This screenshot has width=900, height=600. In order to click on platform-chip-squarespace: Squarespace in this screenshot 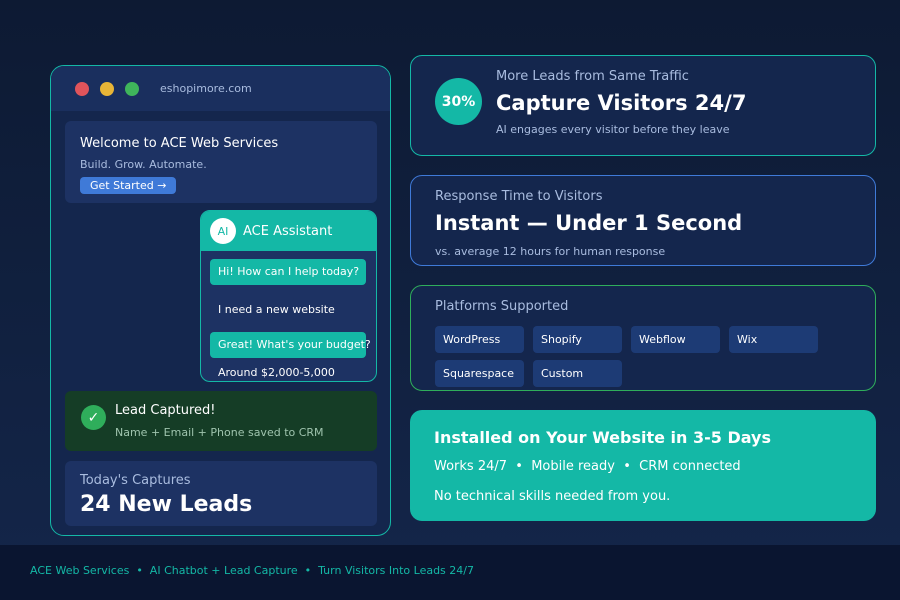, I will do `click(479, 373)`.